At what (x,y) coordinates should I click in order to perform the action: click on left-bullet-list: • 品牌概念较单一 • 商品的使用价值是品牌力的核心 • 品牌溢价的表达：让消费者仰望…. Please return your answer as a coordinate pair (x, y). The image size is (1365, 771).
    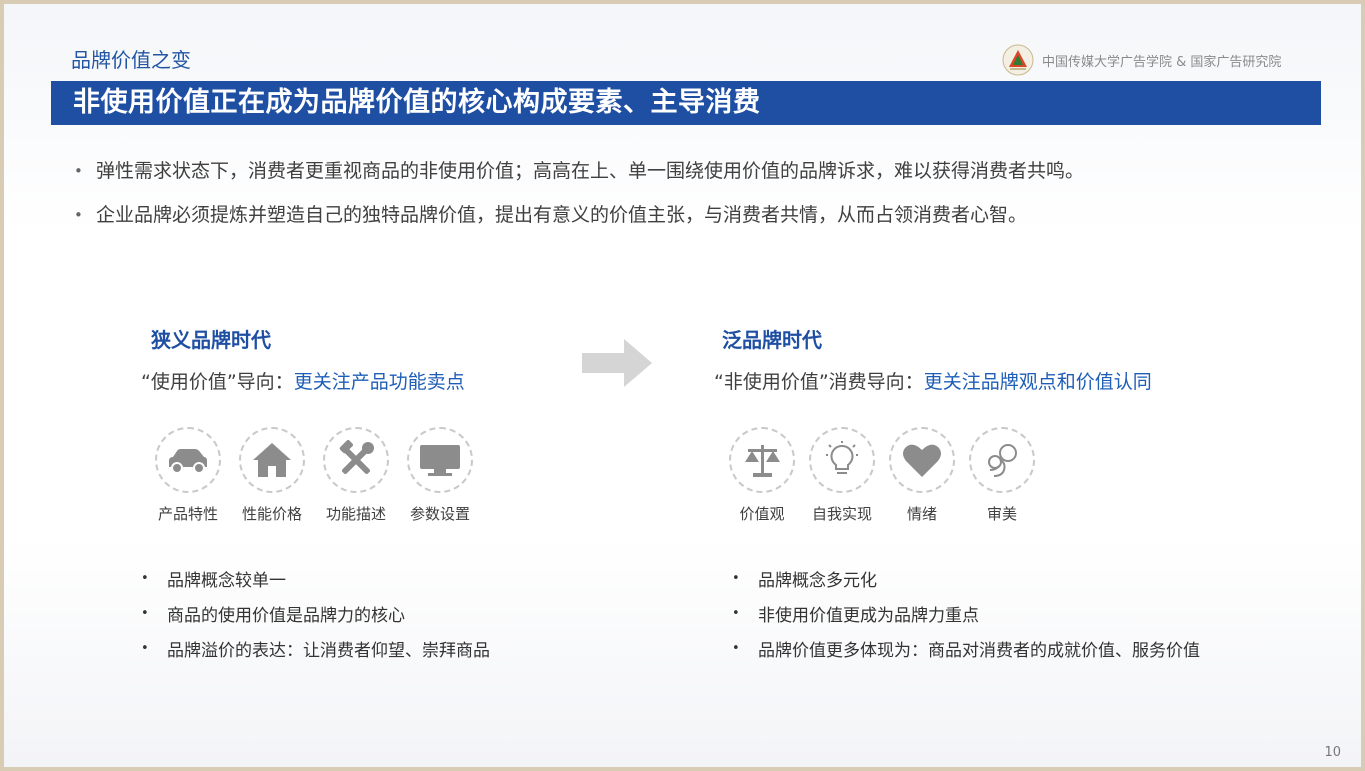
    Looking at the image, I should click on (315, 613).